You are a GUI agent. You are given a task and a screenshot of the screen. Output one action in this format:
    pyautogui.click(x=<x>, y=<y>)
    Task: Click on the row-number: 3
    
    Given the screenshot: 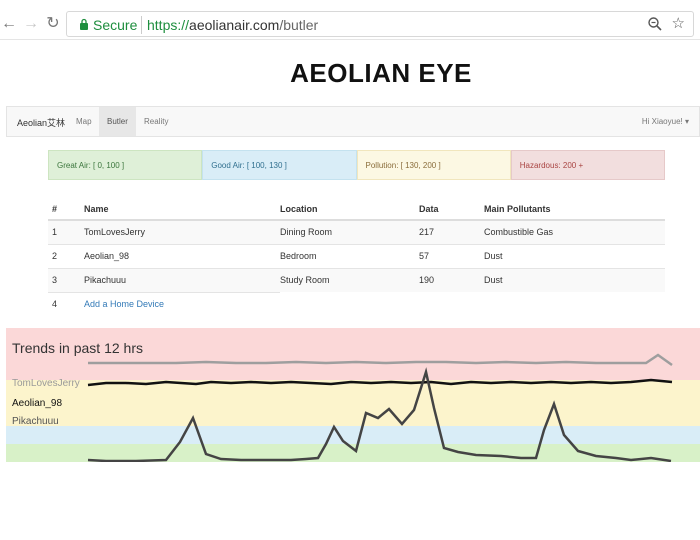 What is the action you would take?
    pyautogui.click(x=63, y=279)
    